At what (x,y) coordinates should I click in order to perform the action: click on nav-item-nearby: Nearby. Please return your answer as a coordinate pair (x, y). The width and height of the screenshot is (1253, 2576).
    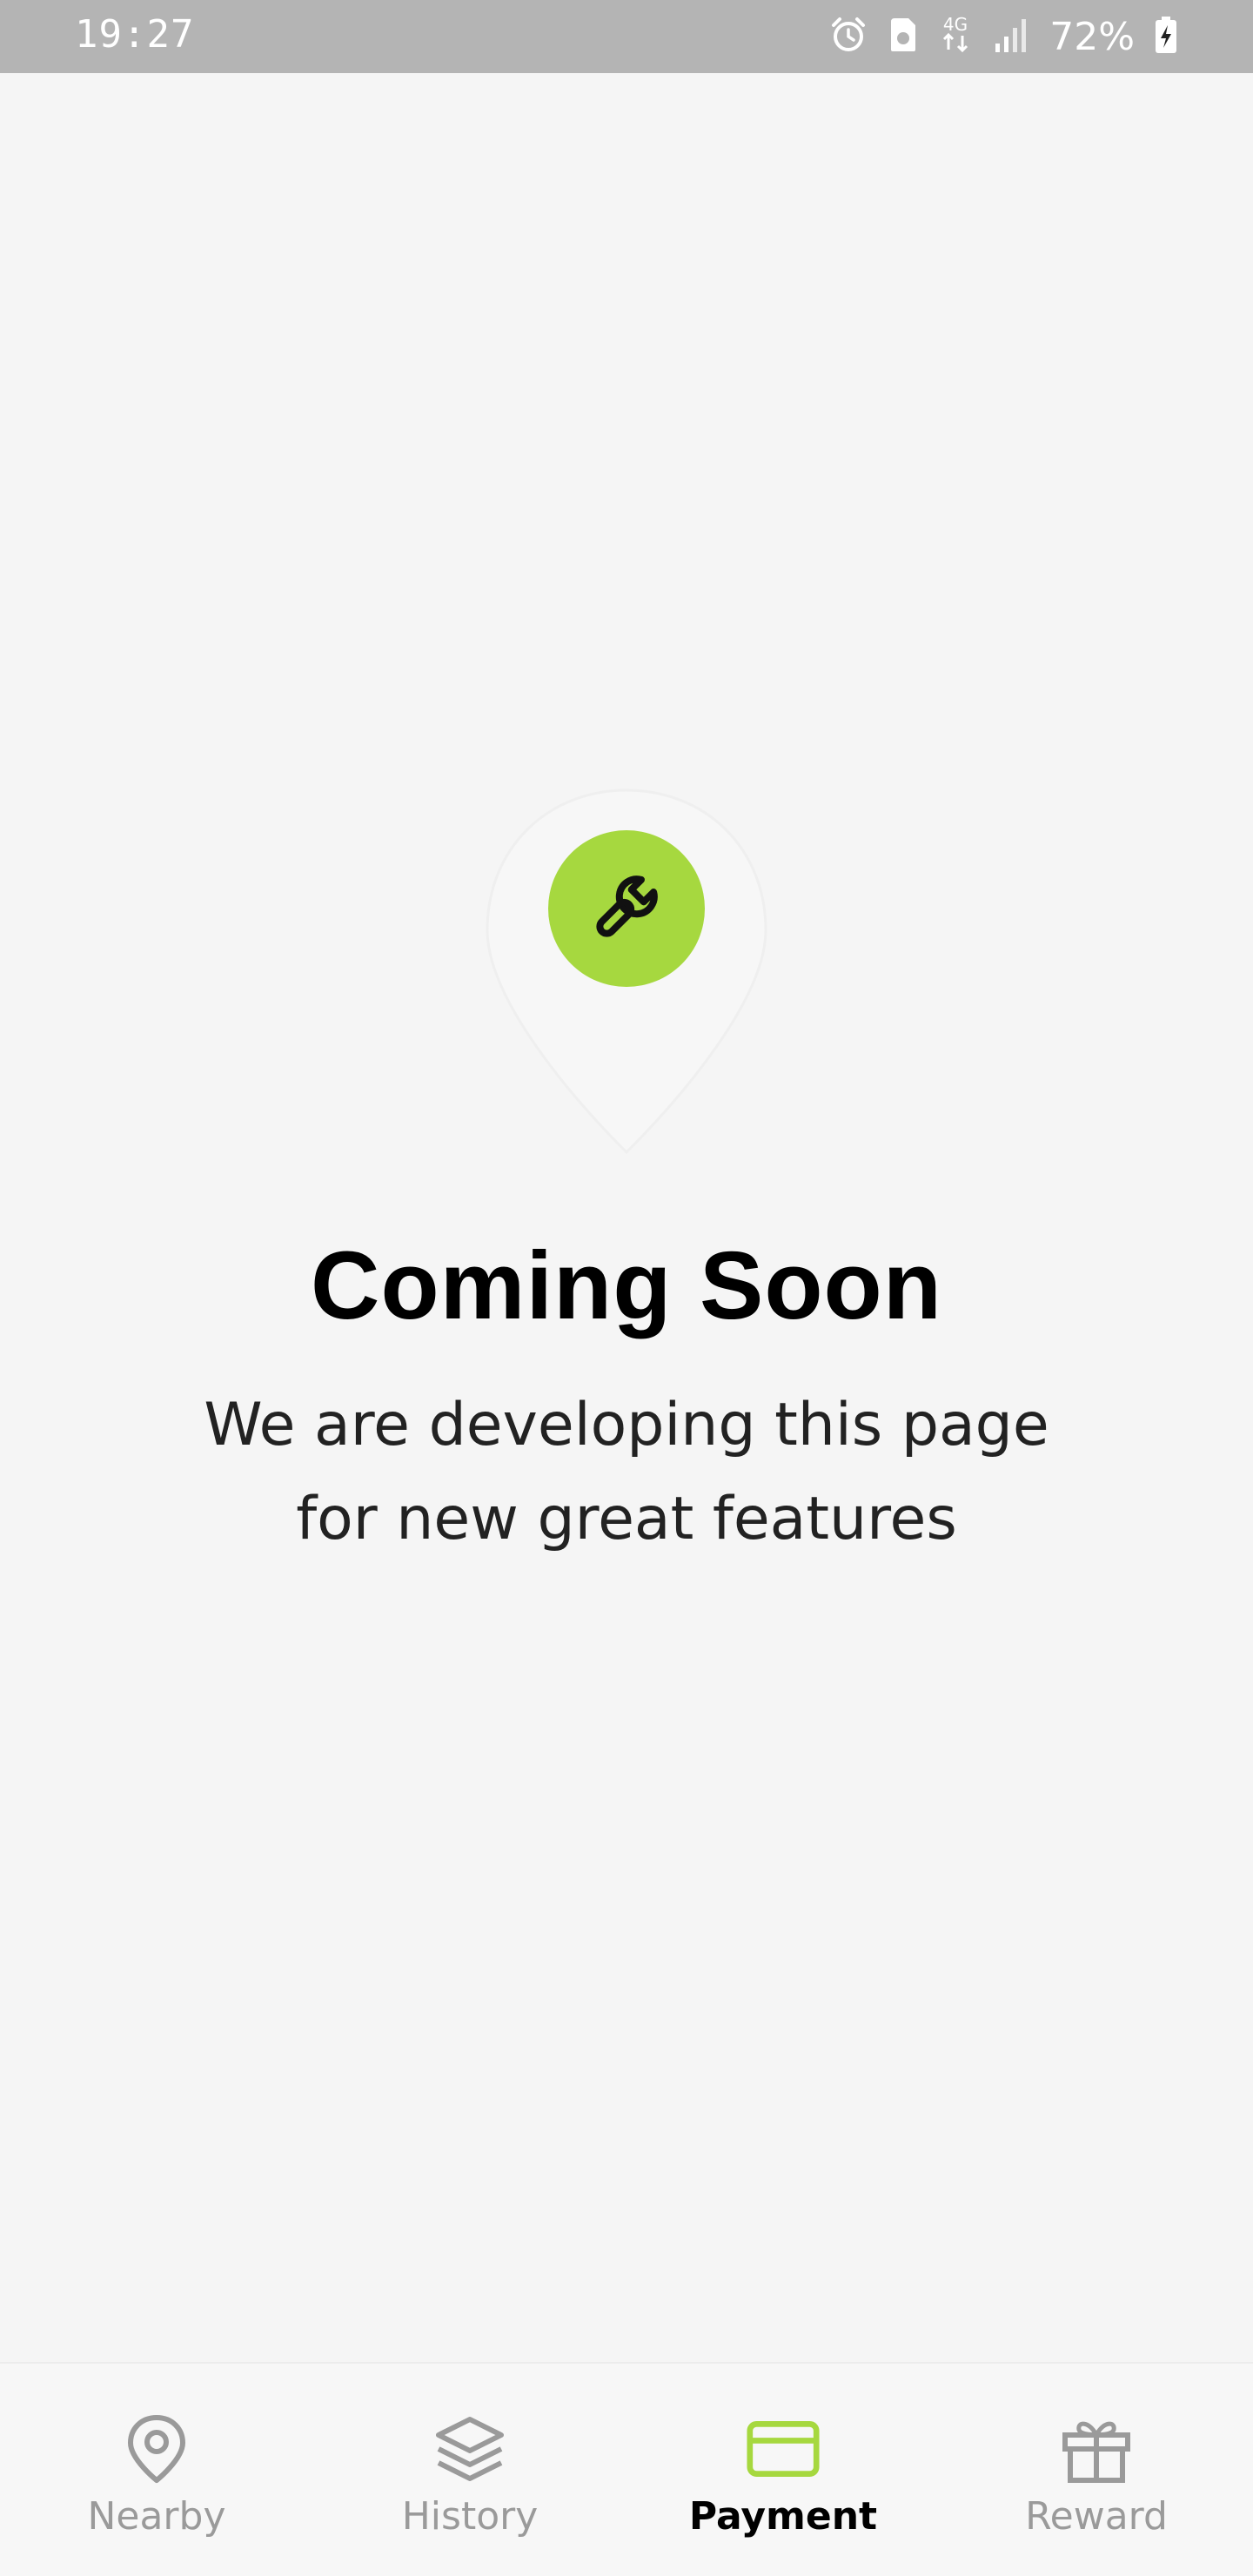
    Looking at the image, I should click on (156, 2470).